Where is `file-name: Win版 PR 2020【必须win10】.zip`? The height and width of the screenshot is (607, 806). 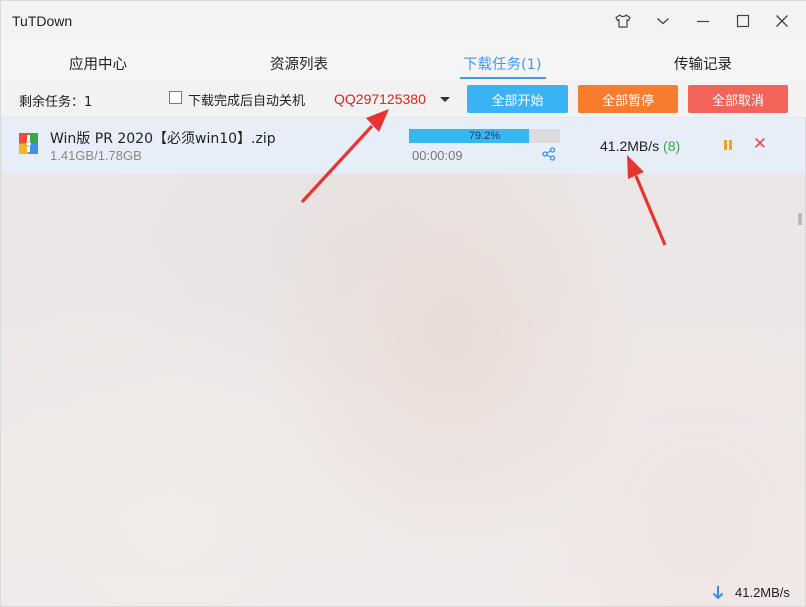 file-name: Win版 PR 2020【必须win10】.zip is located at coordinates (163, 139).